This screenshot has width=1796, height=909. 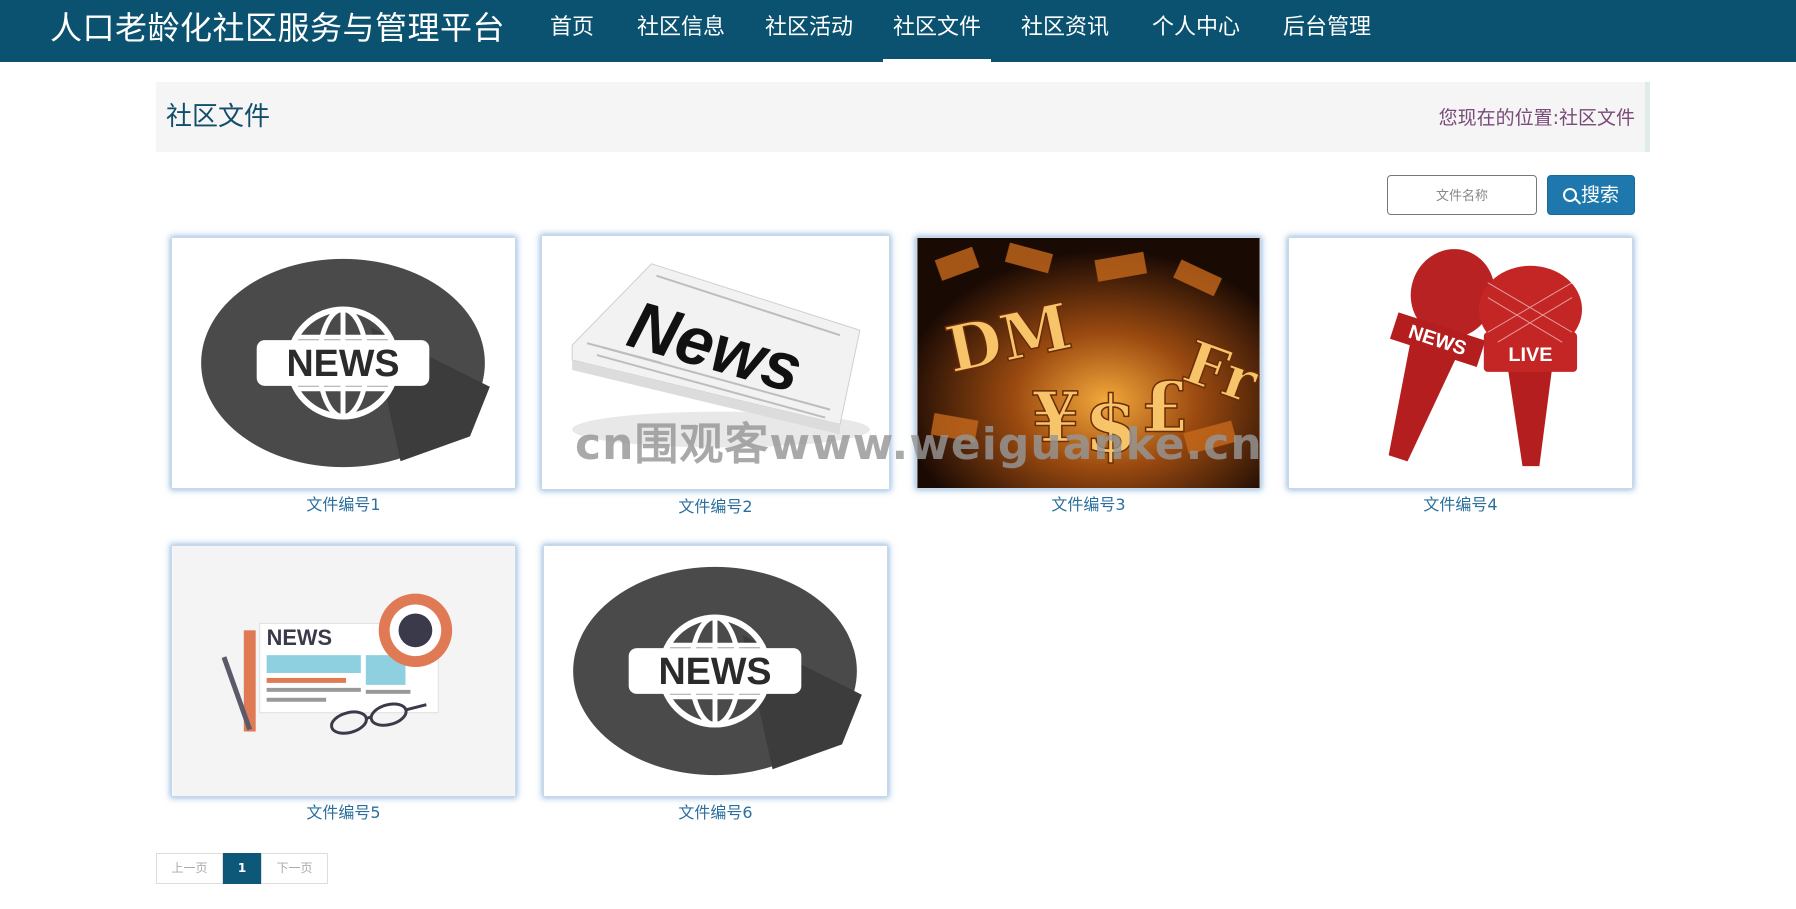 I want to click on search-button-label: 搜索, so click(x=1599, y=195).